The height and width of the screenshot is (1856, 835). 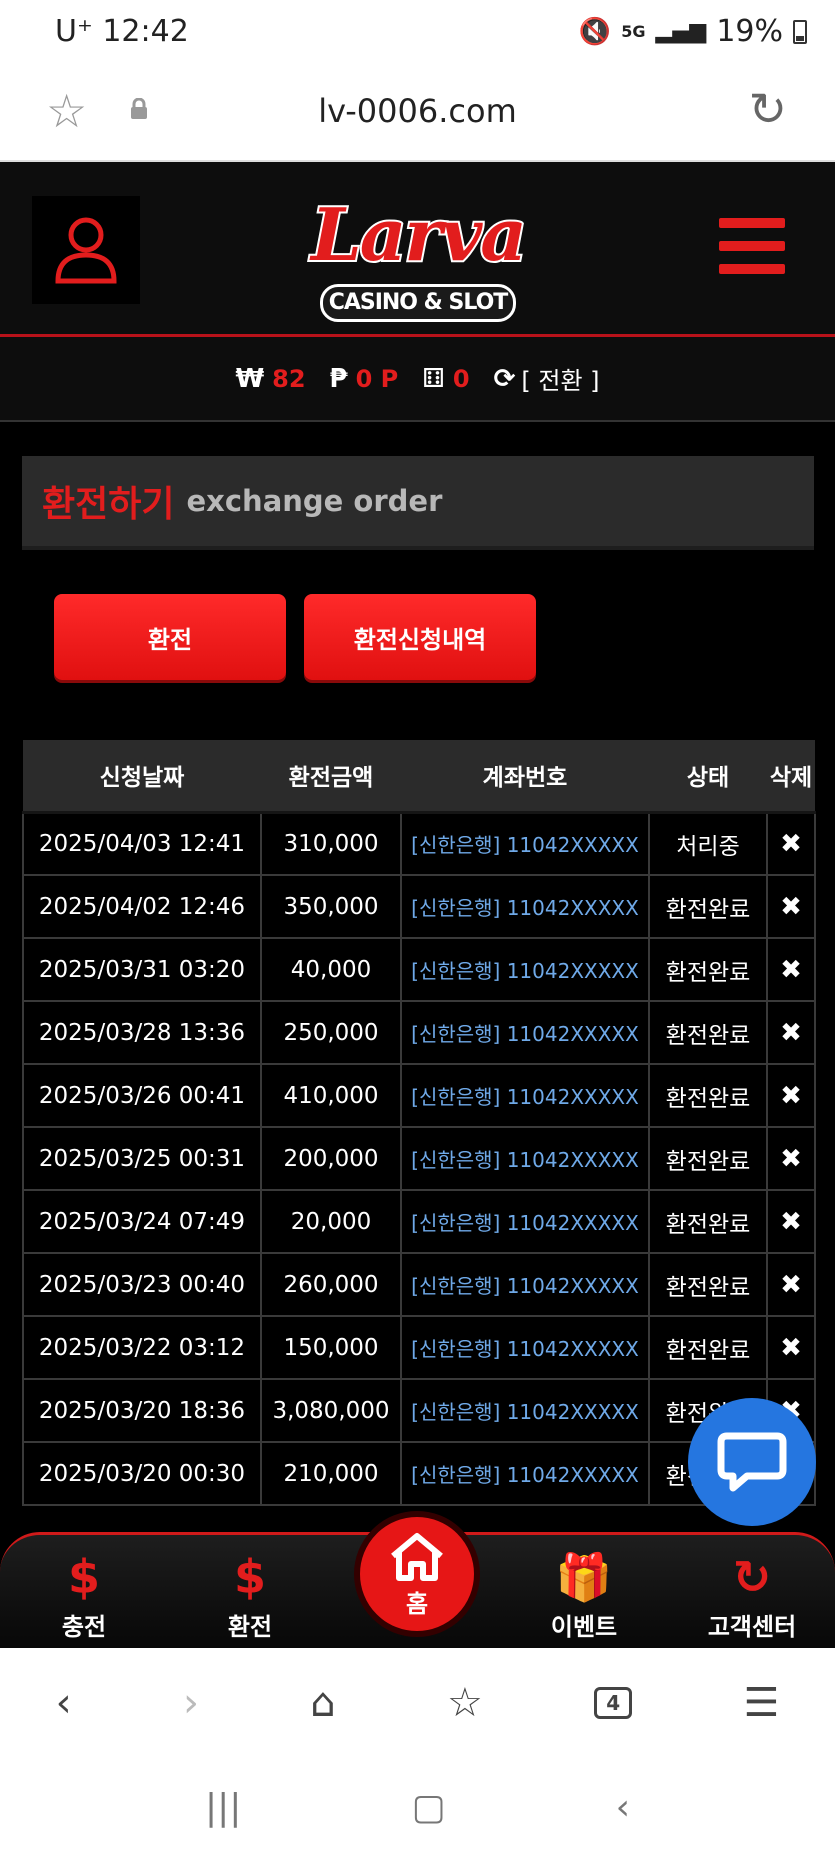 I want to click on nav-charge: $ 충전, so click(x=84, y=1594).